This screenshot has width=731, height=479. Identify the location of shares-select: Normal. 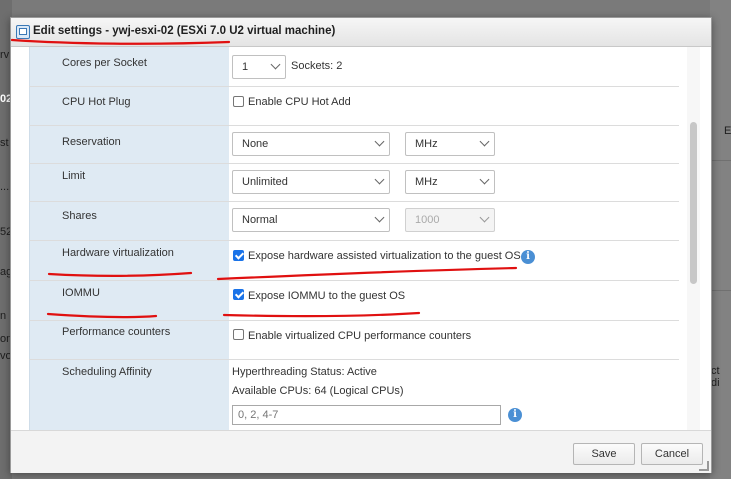
(311, 220).